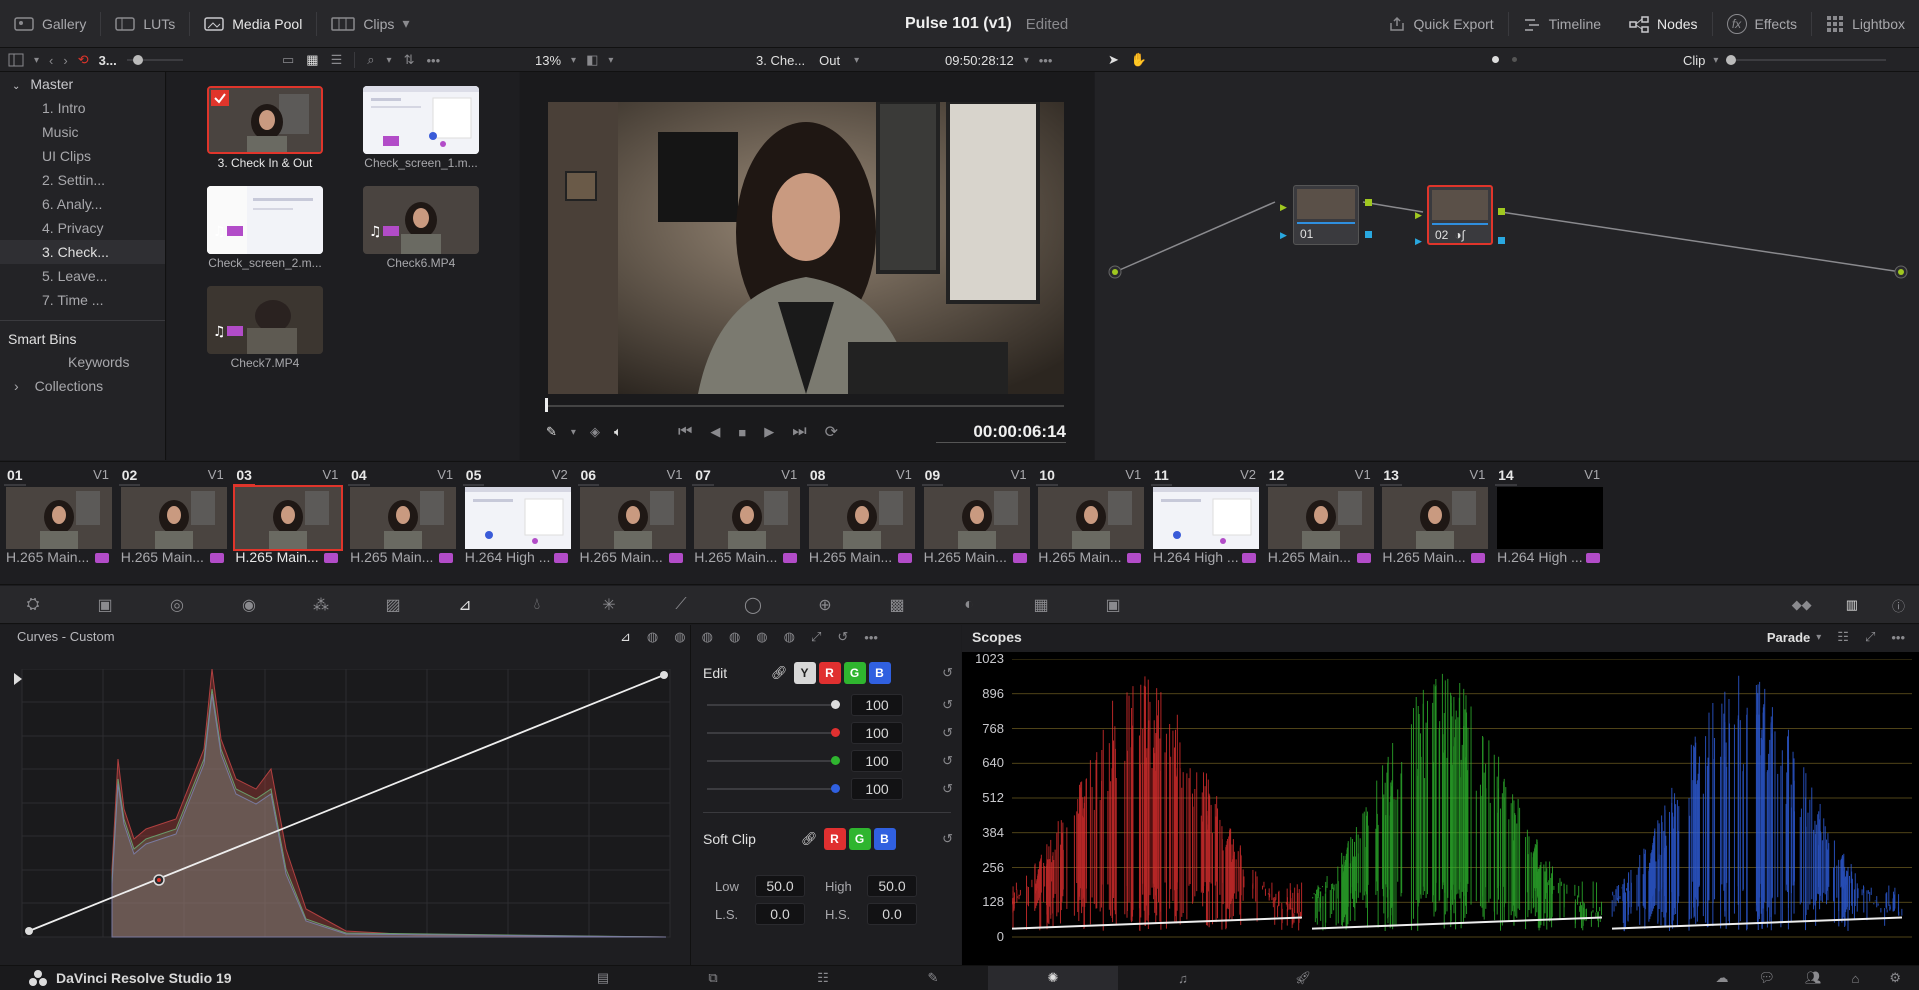 This screenshot has width=1919, height=990. Describe the element at coordinates (1495, 59) in the screenshot. I see `node-page-dot-active` at that location.